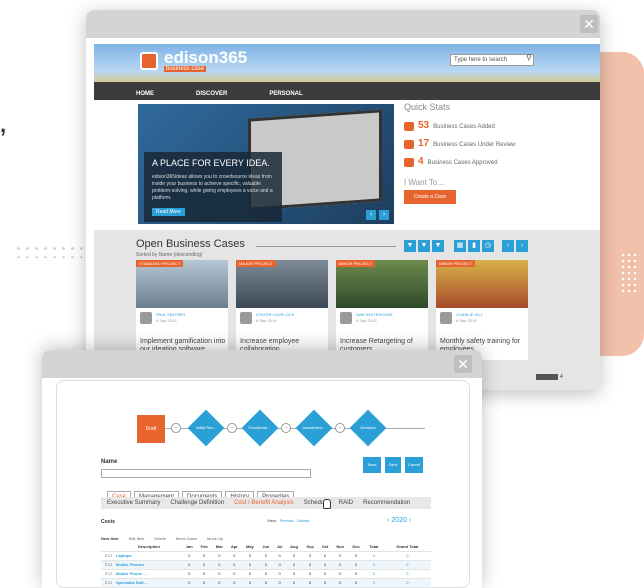 The height and width of the screenshot is (588, 644). Describe the element at coordinates (266, 573) in the screenshot. I see `table-row: ≡ ☐ Mobile Phone ... 0 0 0 0 0 0 0 0 0 0 0 0 0 0` at that location.